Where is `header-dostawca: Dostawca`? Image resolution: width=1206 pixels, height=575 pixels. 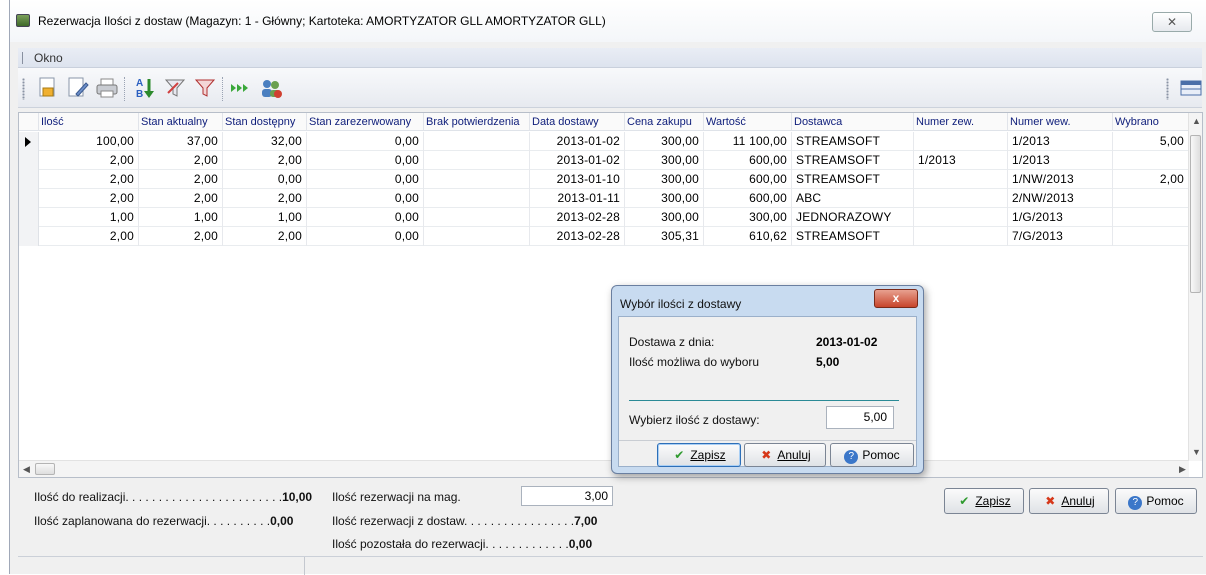
header-dostawca: Dostawca is located at coordinates (853, 122).